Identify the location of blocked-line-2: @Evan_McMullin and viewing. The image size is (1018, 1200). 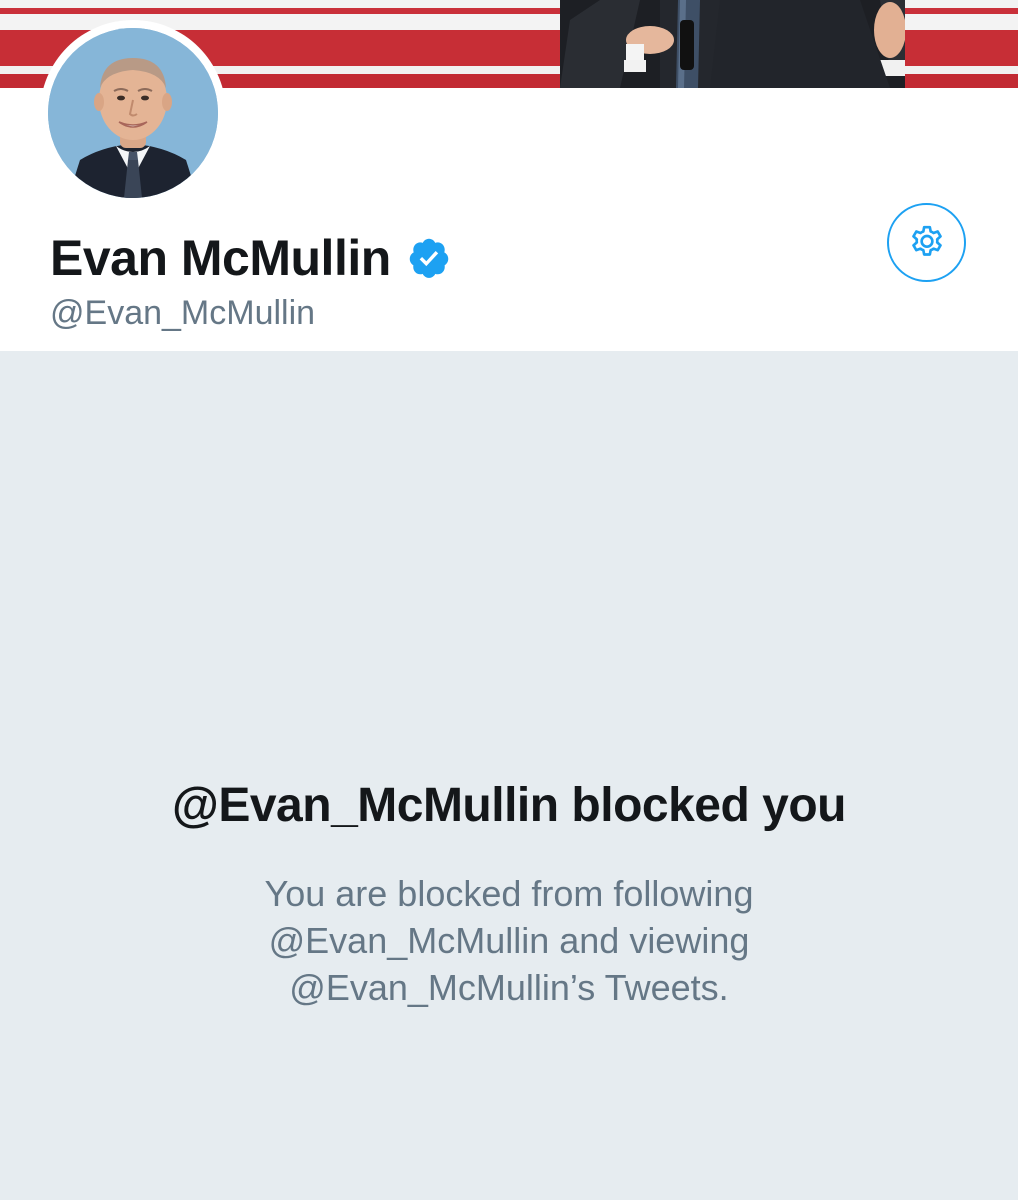
(509, 940).